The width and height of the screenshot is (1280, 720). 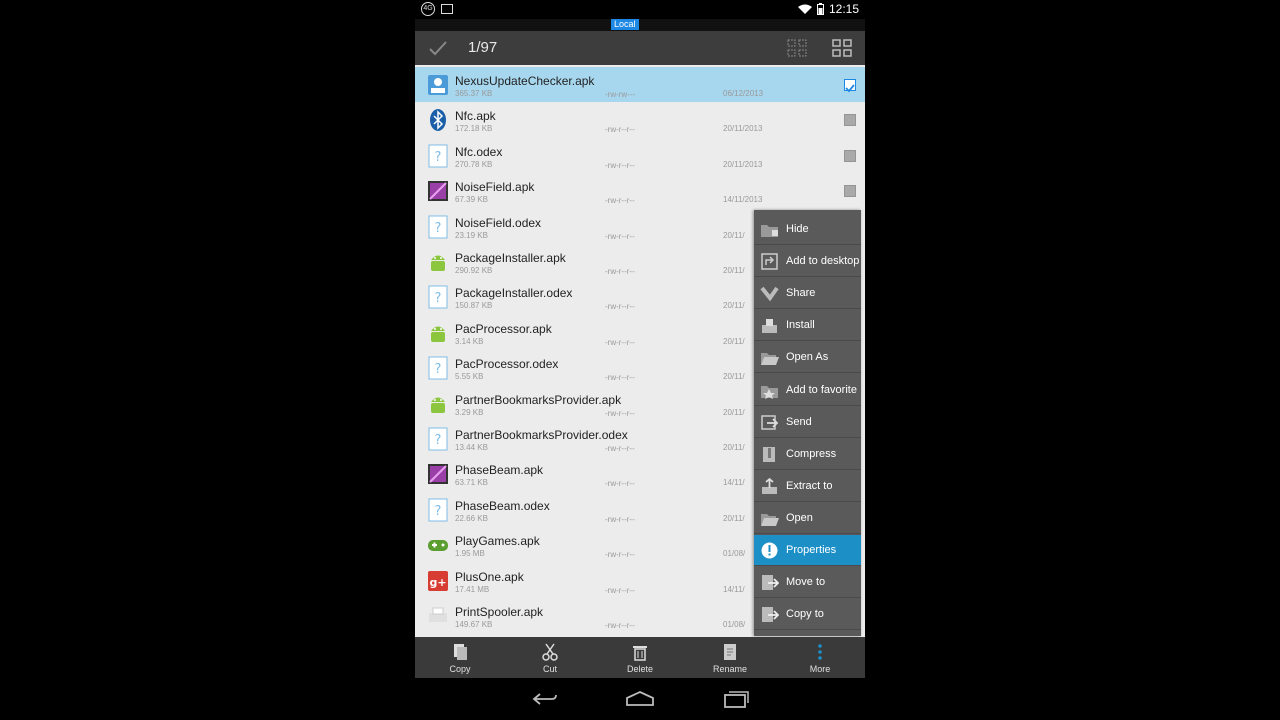 I want to click on file-name: PacProcessor.odex, so click(x=507, y=364).